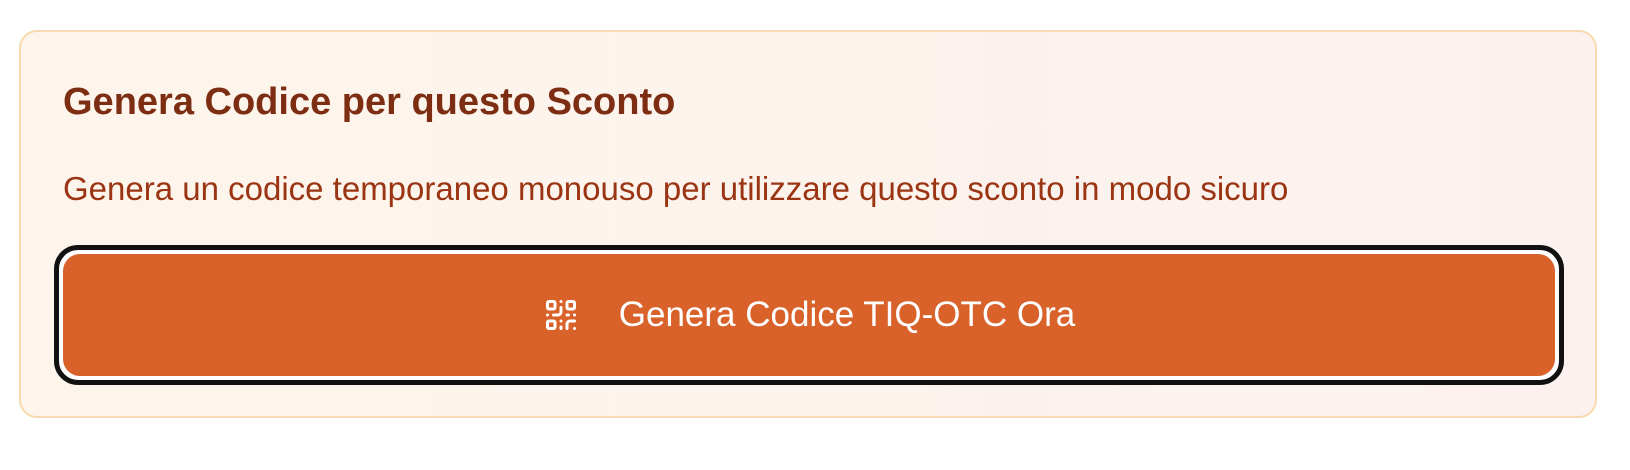 The width and height of the screenshot is (1630, 470). Describe the element at coordinates (847, 314) in the screenshot. I see `generate-code-button-label: Genera Codice TIQ-OTC Ora` at that location.